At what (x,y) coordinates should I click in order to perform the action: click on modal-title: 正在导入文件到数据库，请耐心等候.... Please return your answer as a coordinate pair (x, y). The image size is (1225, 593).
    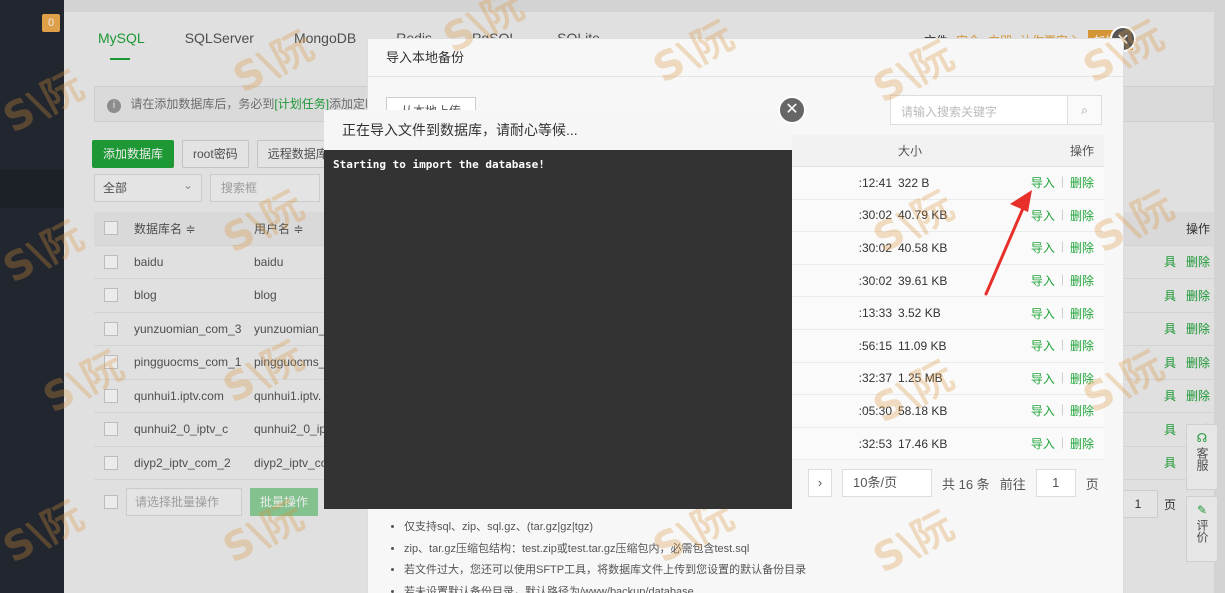
    Looking at the image, I should click on (558, 130).